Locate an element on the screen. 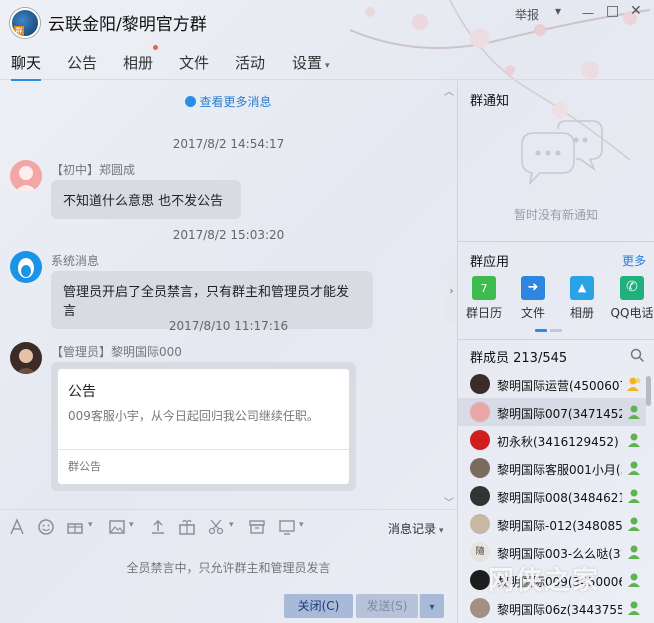  chevron-down-icon: ﹀ is located at coordinates (449, 501).